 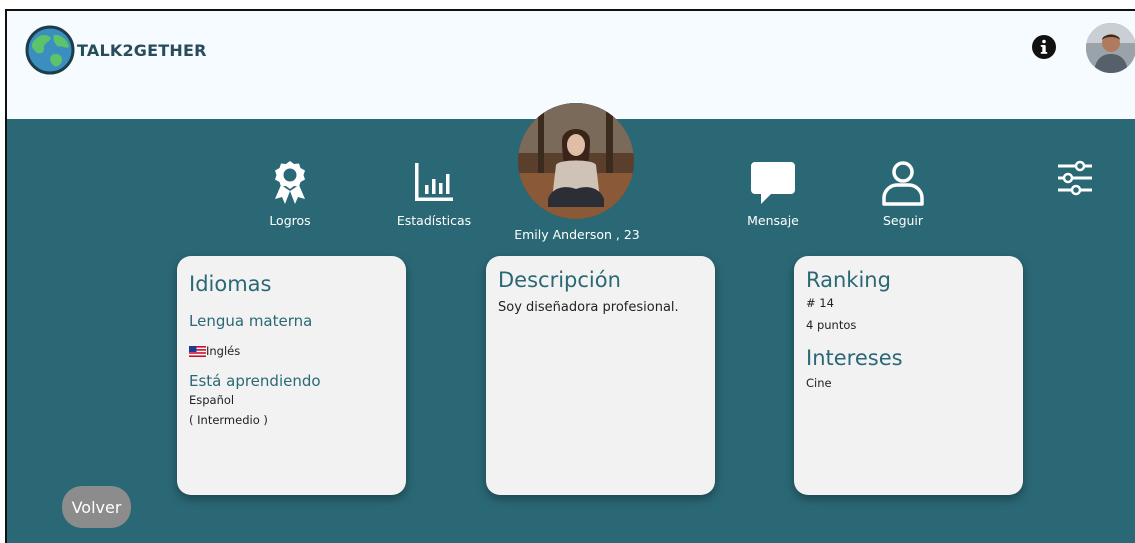 What do you see at coordinates (773, 220) in the screenshot?
I see `message-label: Mensaje` at bounding box center [773, 220].